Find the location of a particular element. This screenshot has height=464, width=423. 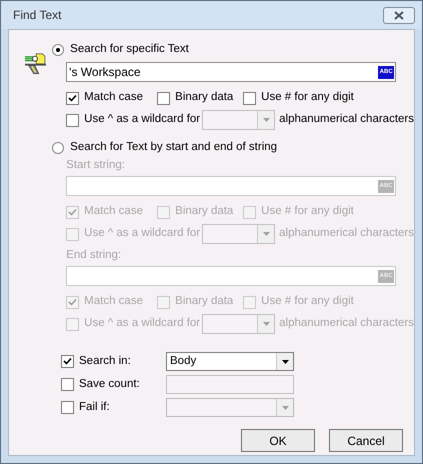

field-label: End string: is located at coordinates (94, 256).